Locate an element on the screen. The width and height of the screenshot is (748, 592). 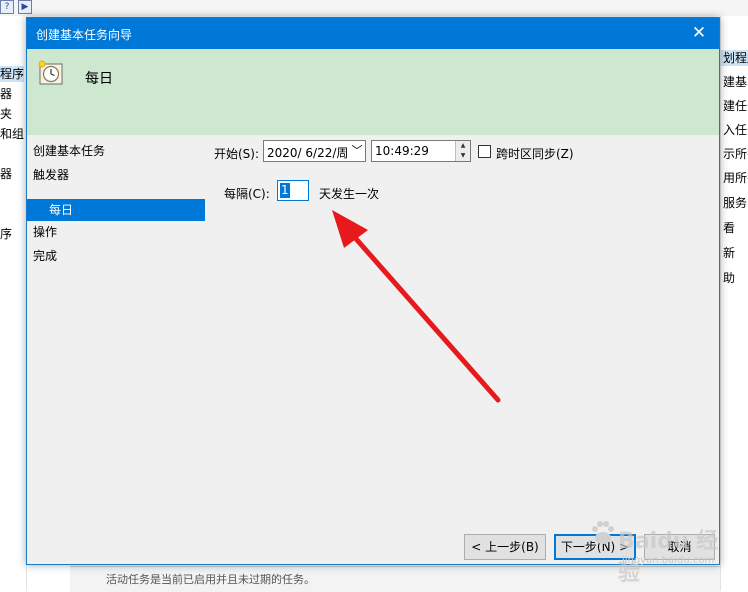
background-left-pane: 程序 器 夹 和组 器 序 is located at coordinates (13, 303).